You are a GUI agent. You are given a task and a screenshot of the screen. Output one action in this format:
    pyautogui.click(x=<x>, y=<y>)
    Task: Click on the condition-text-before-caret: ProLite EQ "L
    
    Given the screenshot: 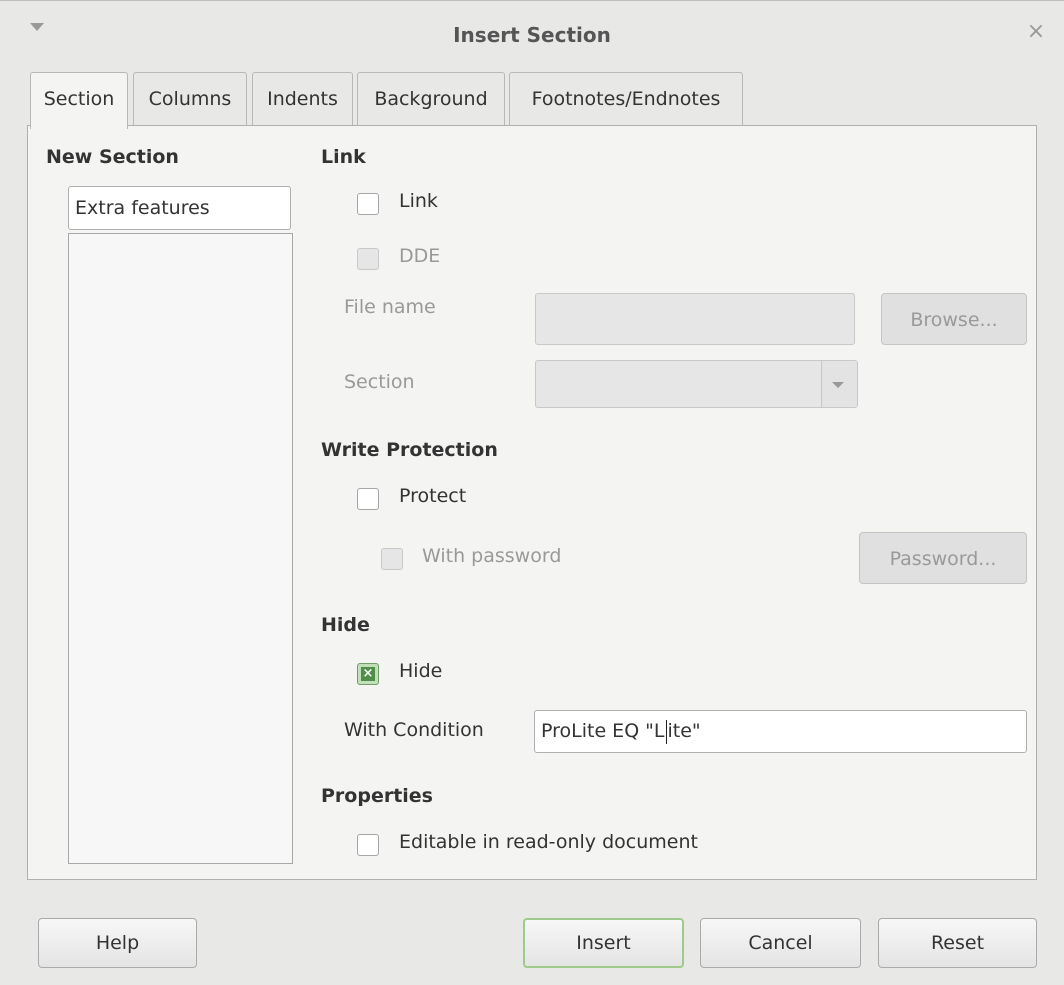 What is the action you would take?
    pyautogui.click(x=603, y=731)
    